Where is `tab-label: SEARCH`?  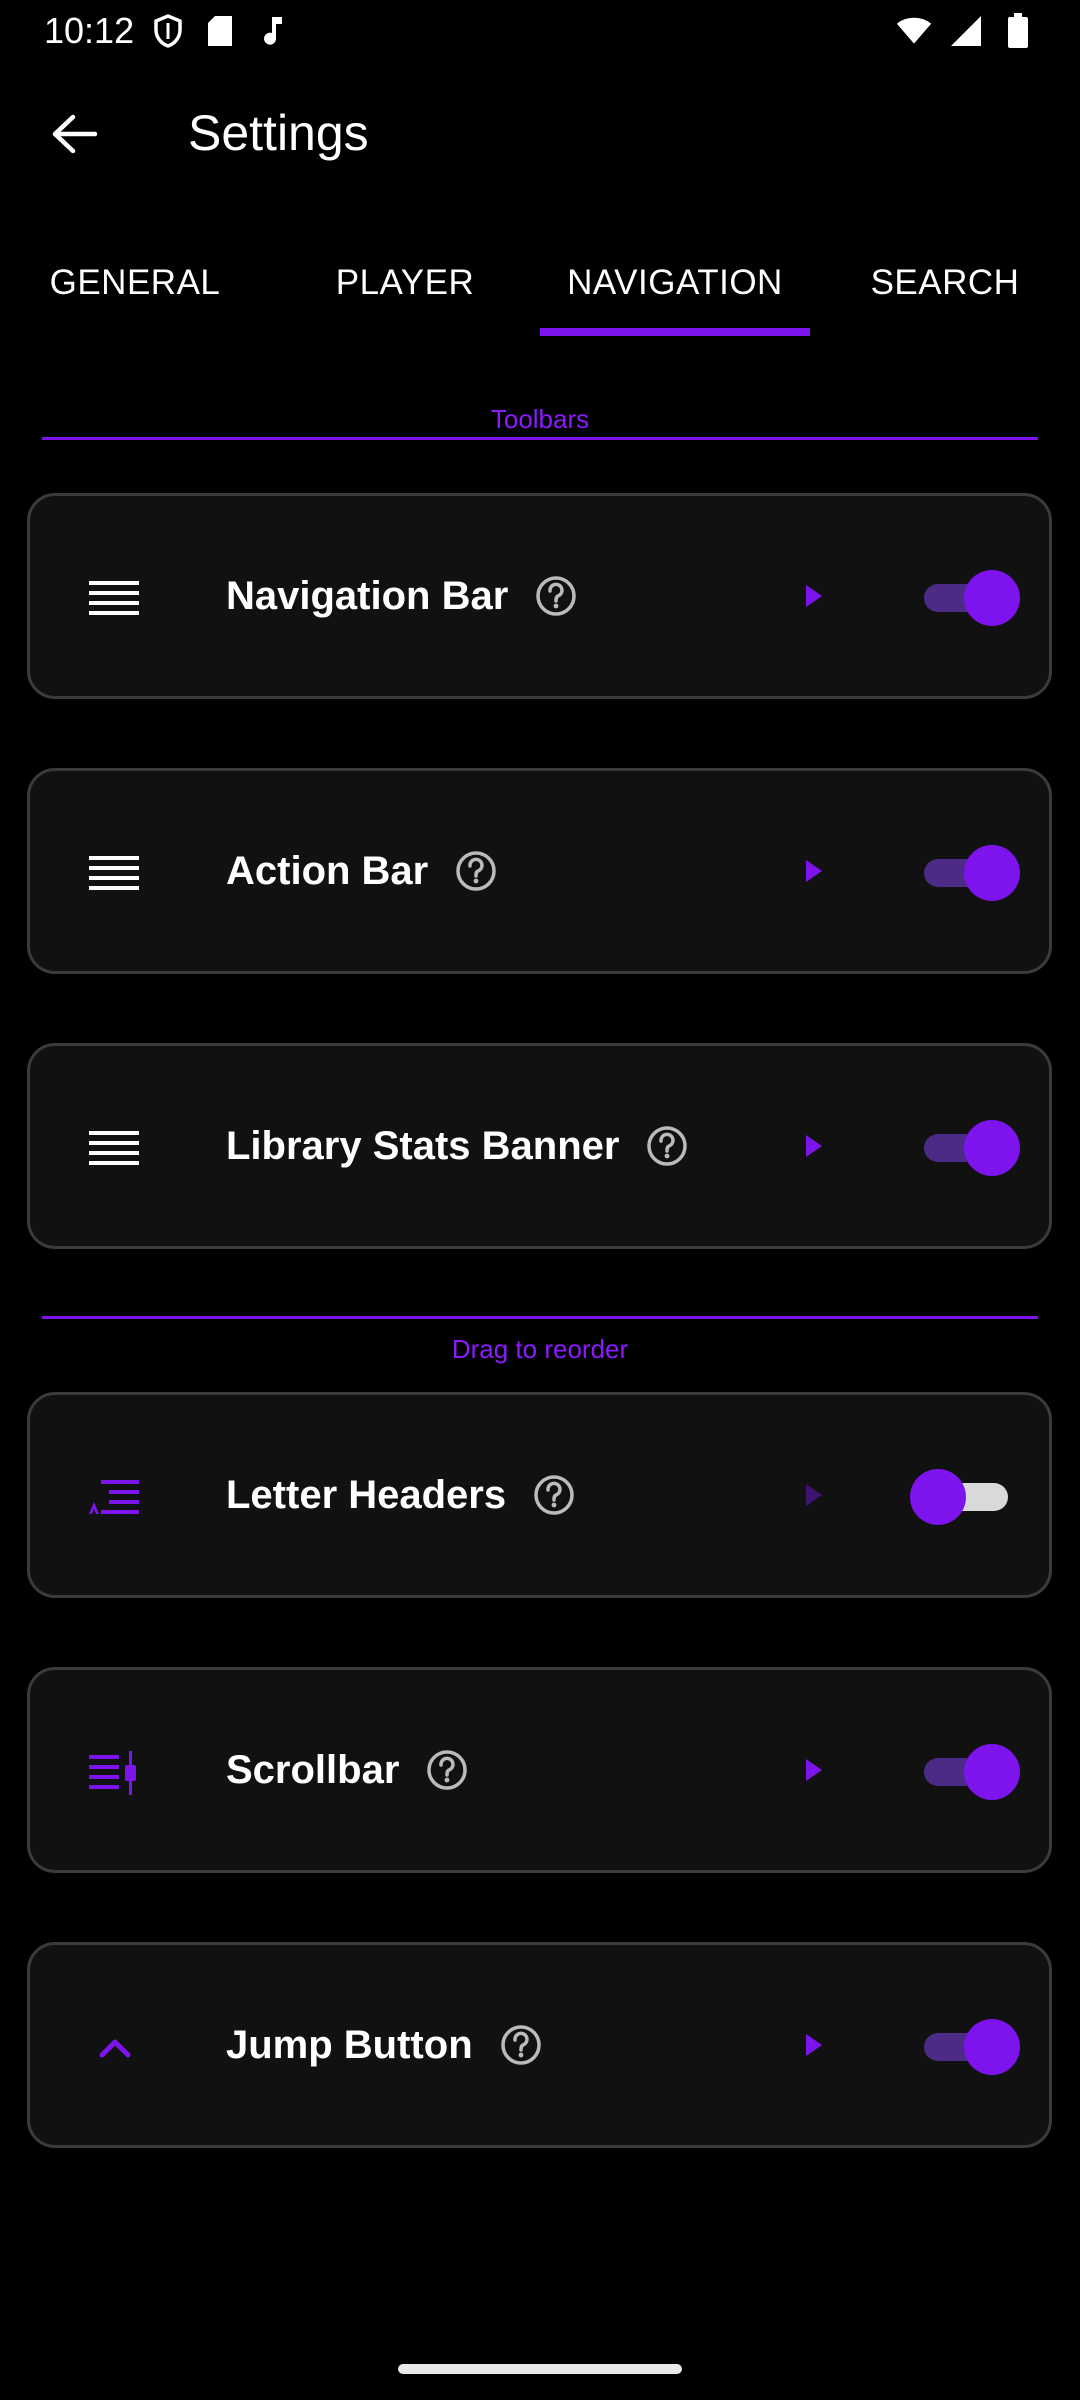 tab-label: SEARCH is located at coordinates (945, 282).